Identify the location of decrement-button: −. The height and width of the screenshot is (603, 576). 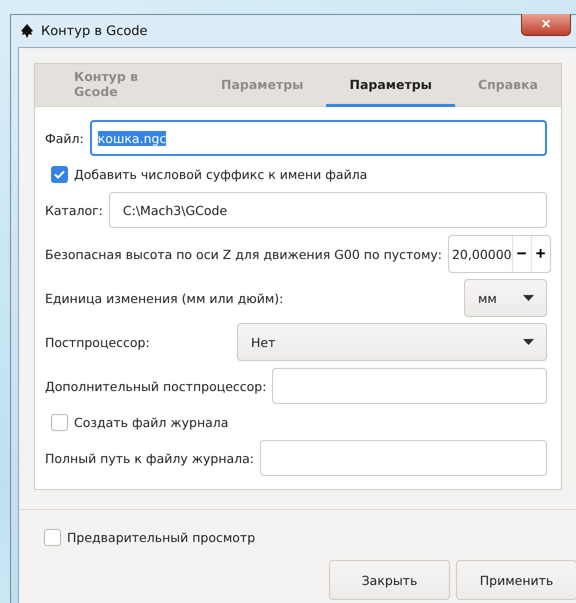
(521, 254).